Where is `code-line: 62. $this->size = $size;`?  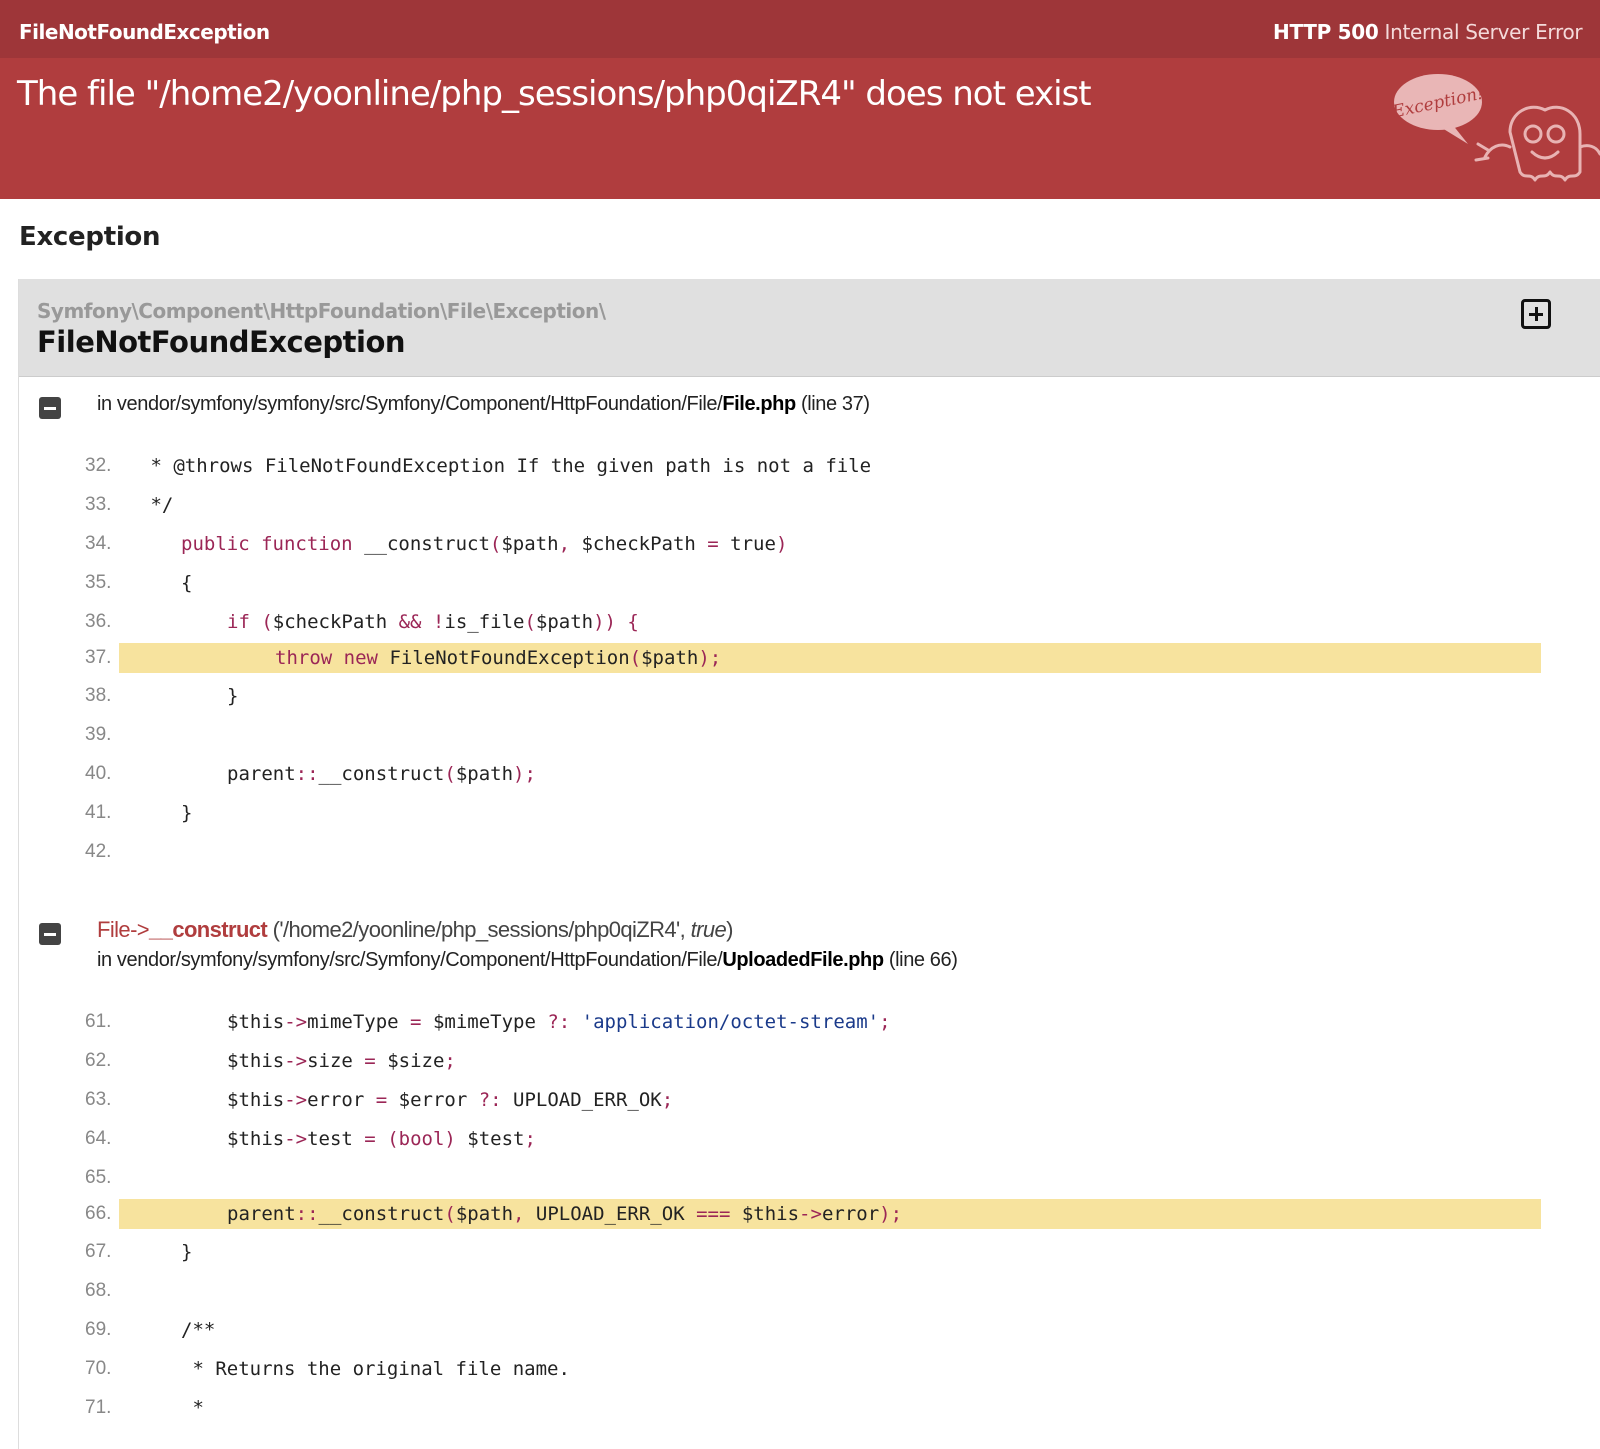
code-line: 62. $this->size = $size; is located at coordinates (270, 1061).